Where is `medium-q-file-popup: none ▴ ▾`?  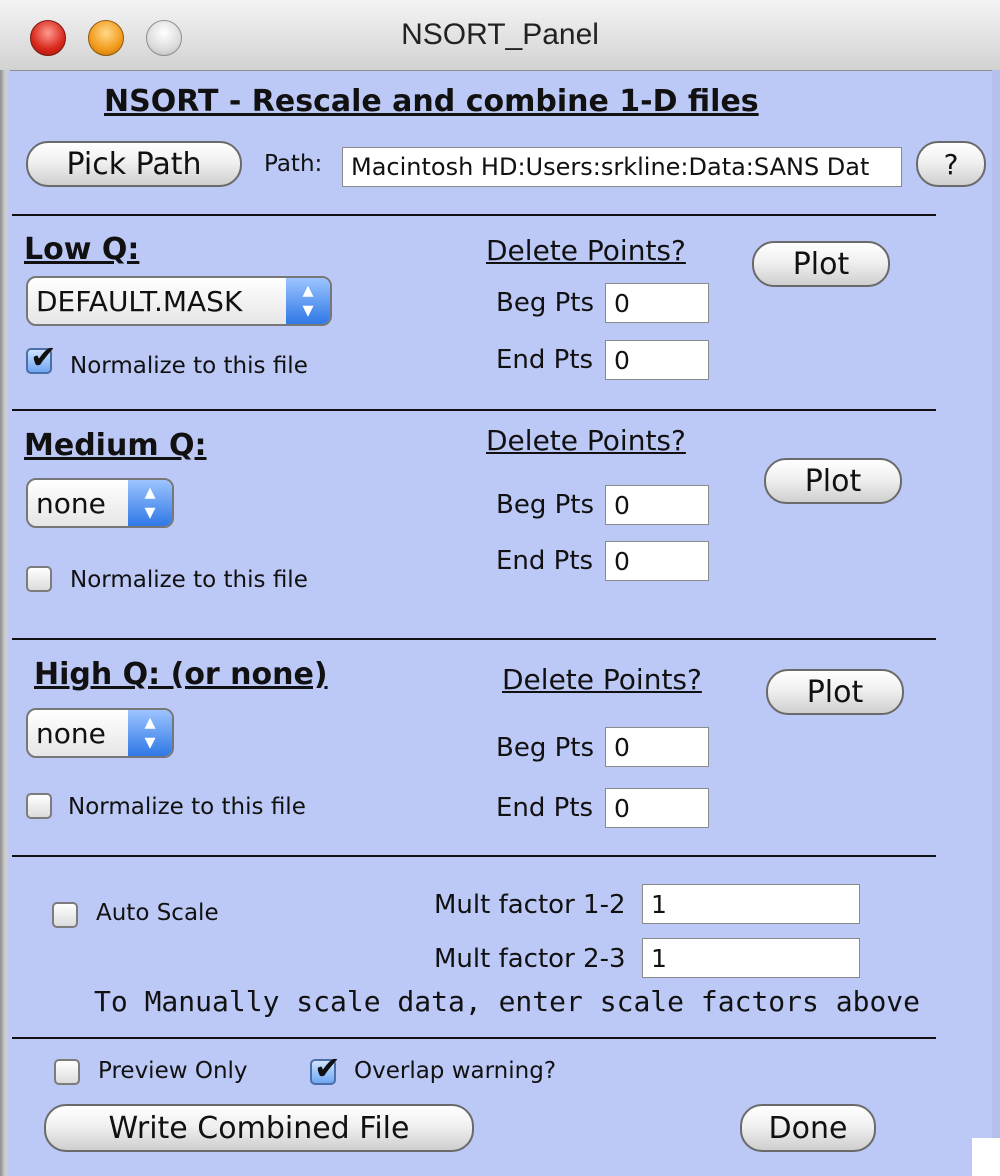 medium-q-file-popup: none ▴ ▾ is located at coordinates (100, 503).